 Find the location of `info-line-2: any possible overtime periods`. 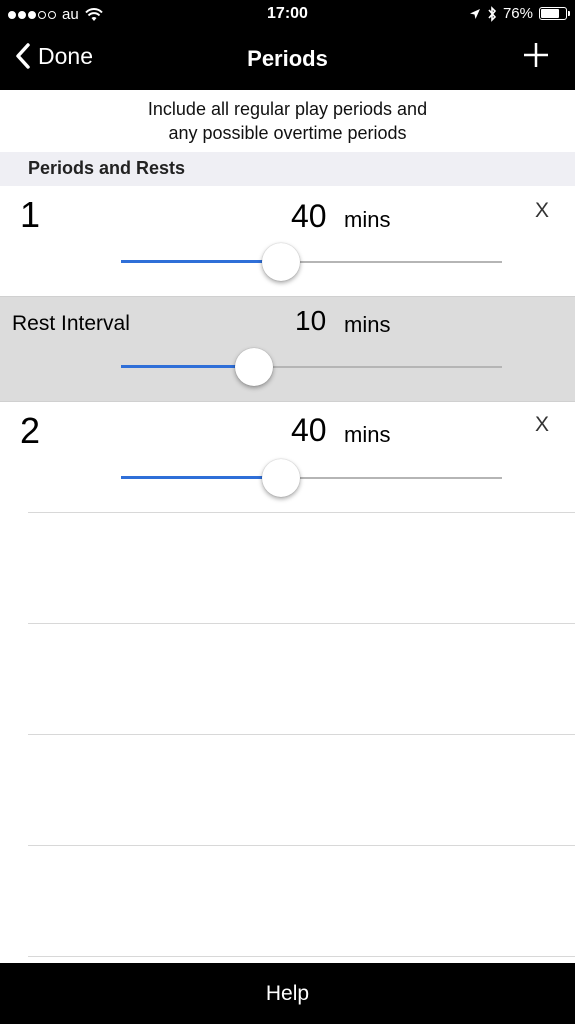

info-line-2: any possible overtime periods is located at coordinates (287, 133).